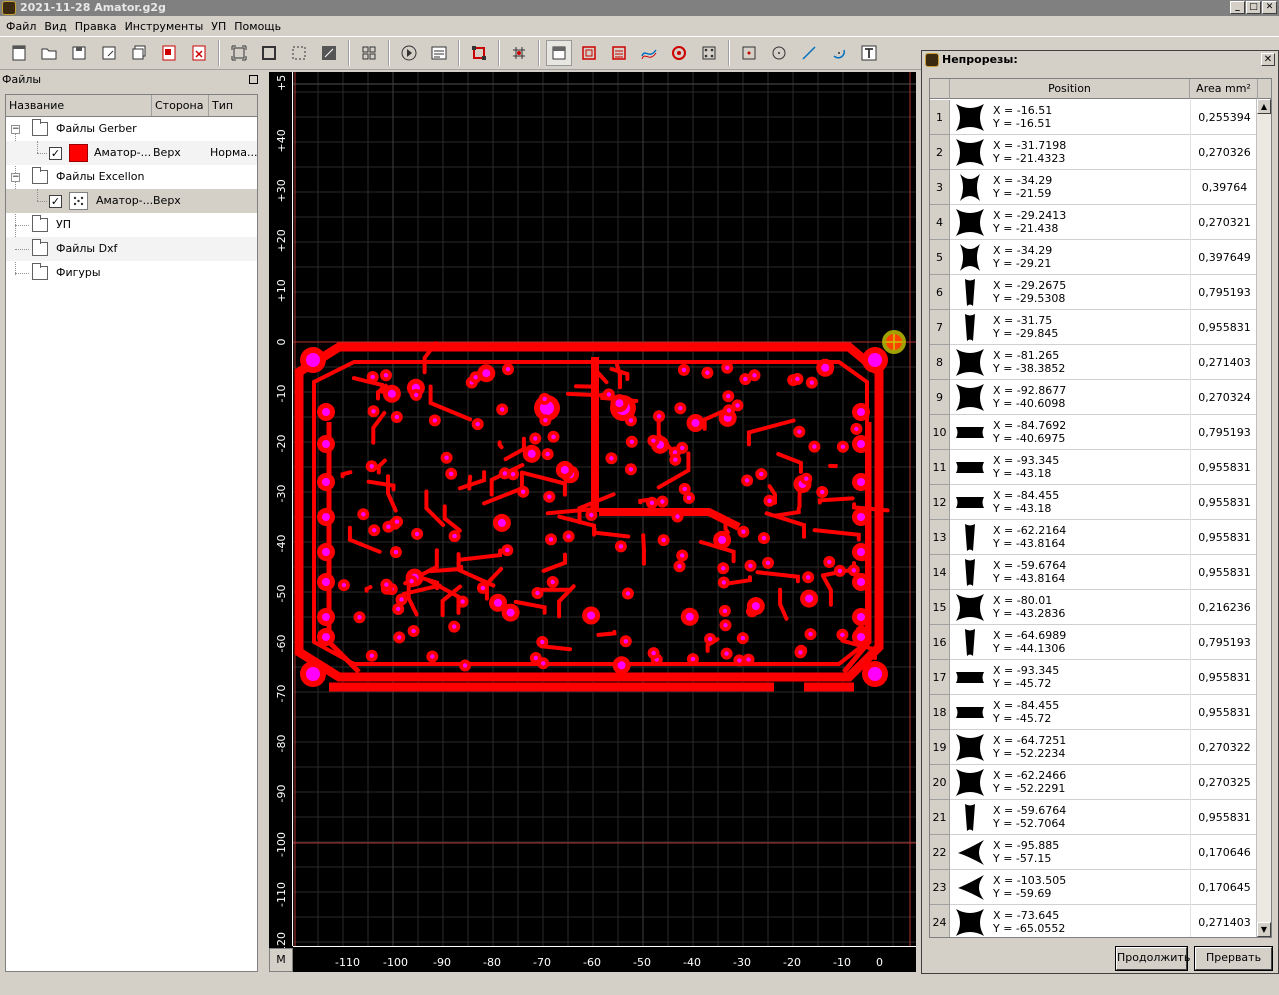 The height and width of the screenshot is (995, 1279). Describe the element at coordinates (1094, 152) in the screenshot. I see `table-row: 2 X = -31.7198 Y = -21.4323 0,270326` at that location.